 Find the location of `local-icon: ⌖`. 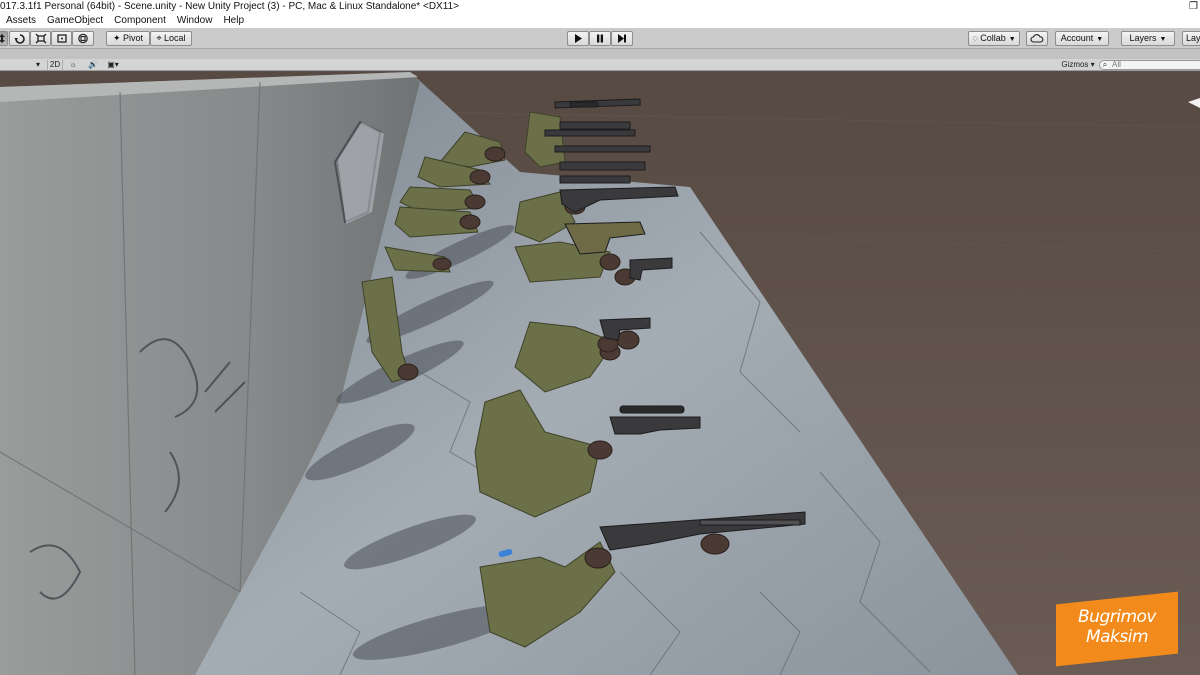

local-icon: ⌖ is located at coordinates (159, 38).